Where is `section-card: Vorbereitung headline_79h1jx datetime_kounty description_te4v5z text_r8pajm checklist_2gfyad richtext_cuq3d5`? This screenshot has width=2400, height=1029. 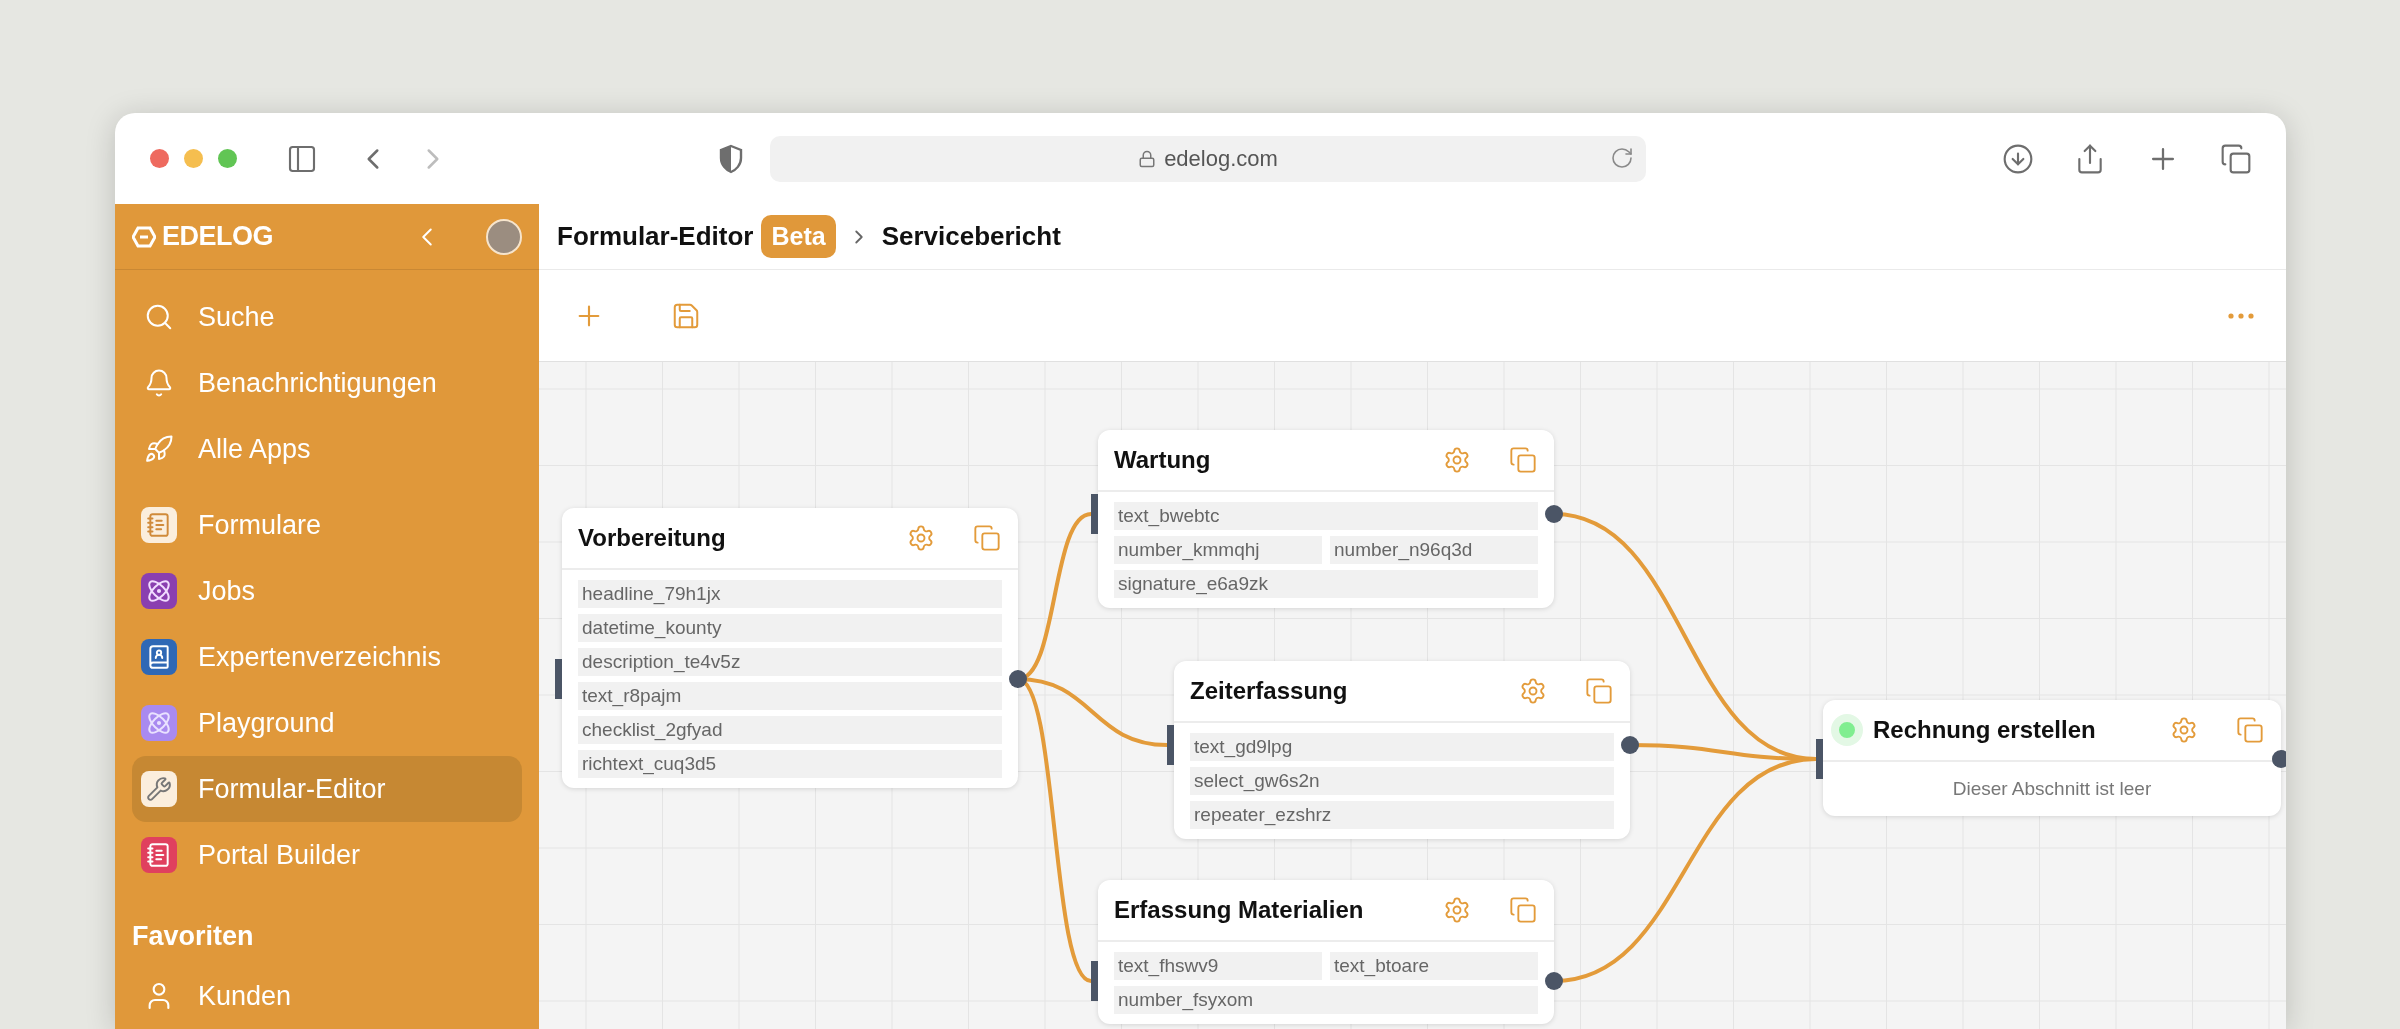 section-card: Vorbereitung headline_79h1jx datetime_kounty description_te4v5z text_r8pajm checklist_2gfyad richtext_cuq3d5 is located at coordinates (790, 648).